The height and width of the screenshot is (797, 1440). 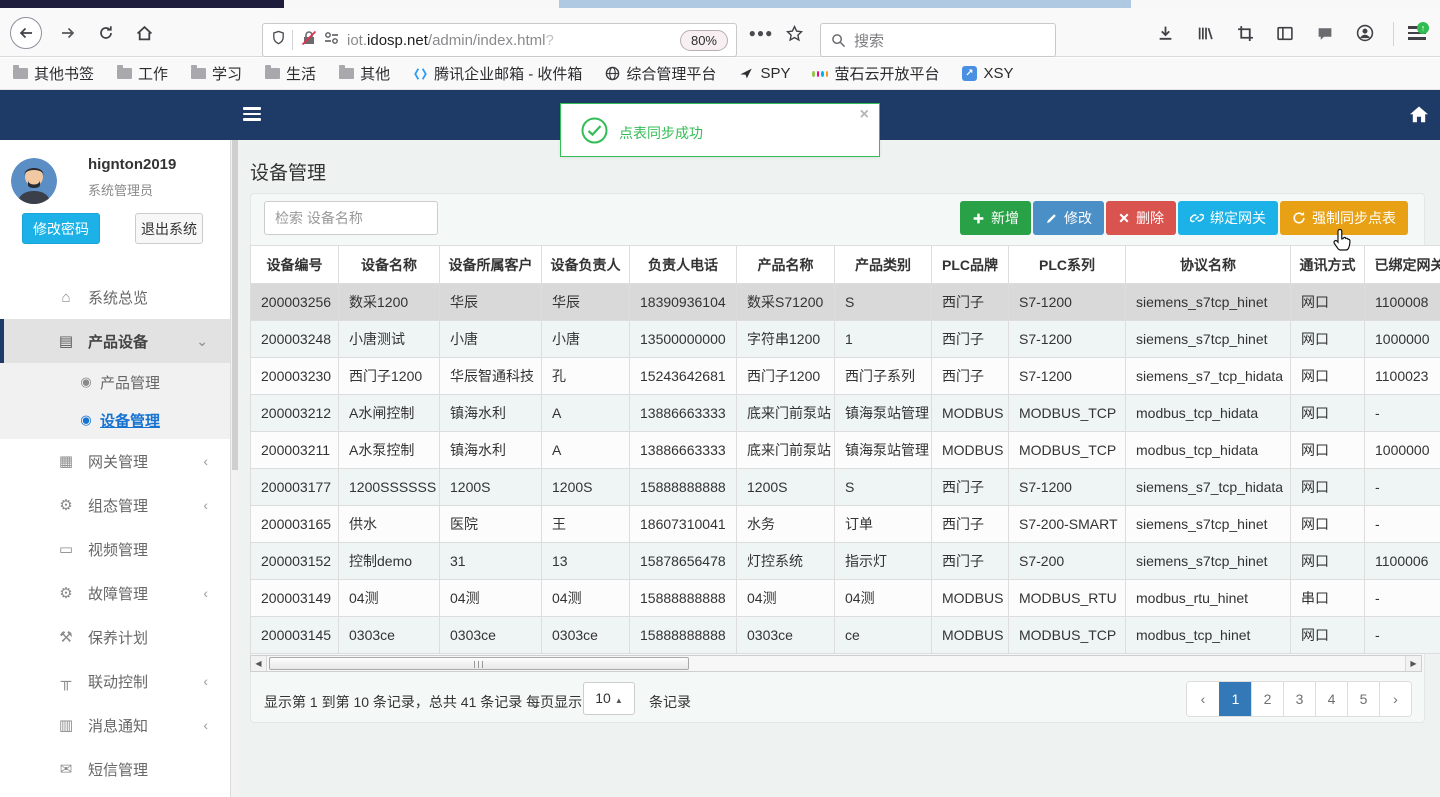 What do you see at coordinates (490, 264) in the screenshot?
I see `column-header: 设备所属客户` at bounding box center [490, 264].